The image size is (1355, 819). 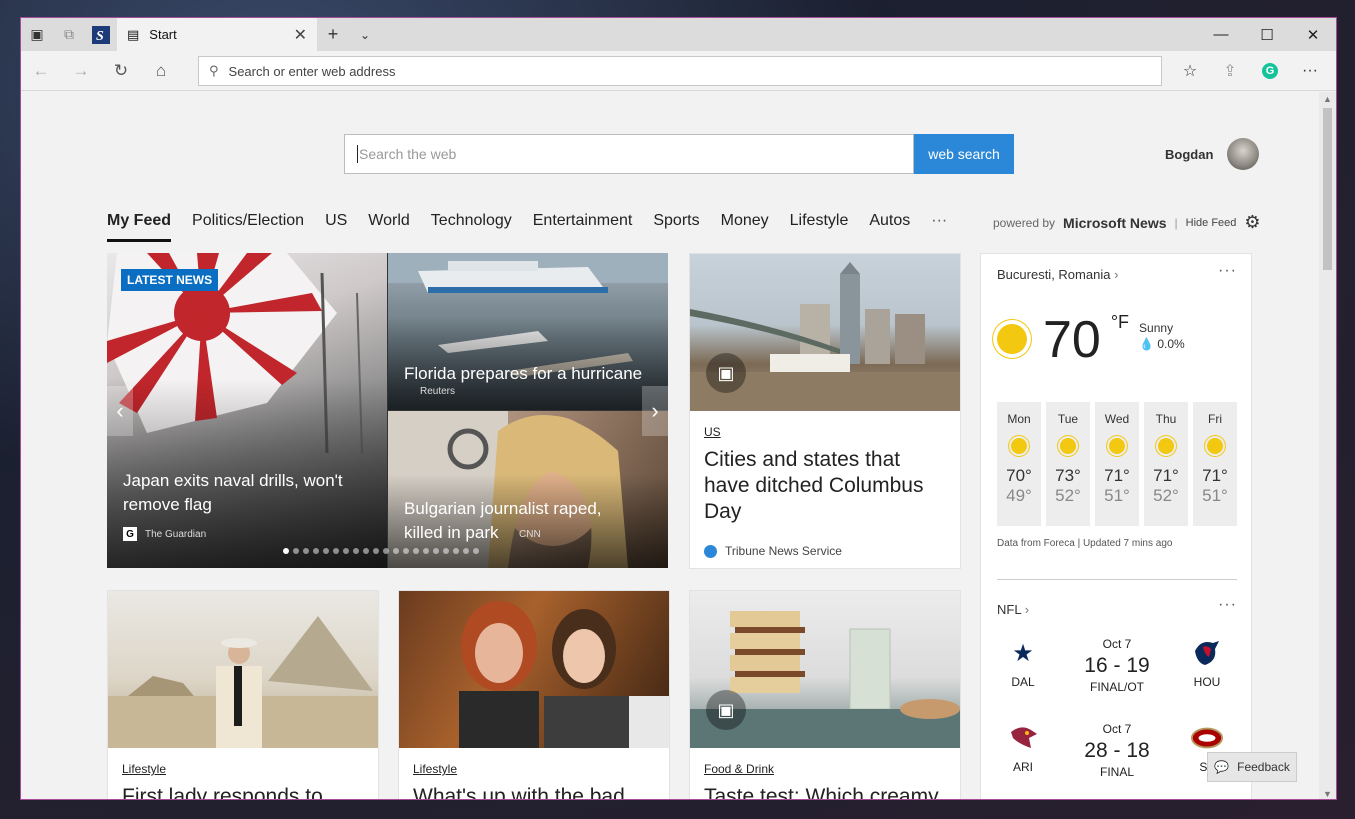 What do you see at coordinates (1215, 464) in the screenshot?
I see `forecast-day: Fri 71° 51°` at bounding box center [1215, 464].